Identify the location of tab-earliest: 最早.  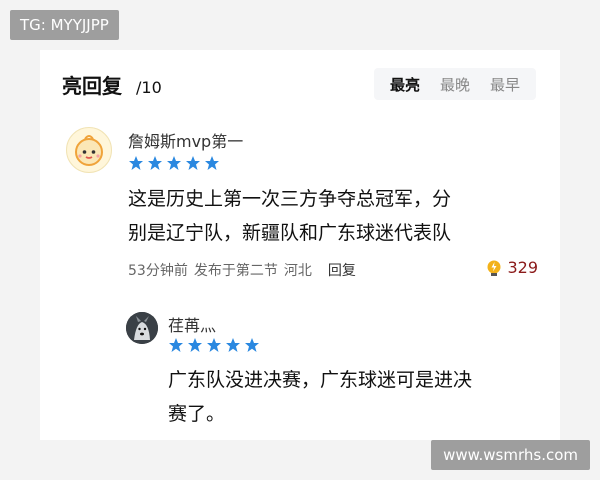
(505, 84).